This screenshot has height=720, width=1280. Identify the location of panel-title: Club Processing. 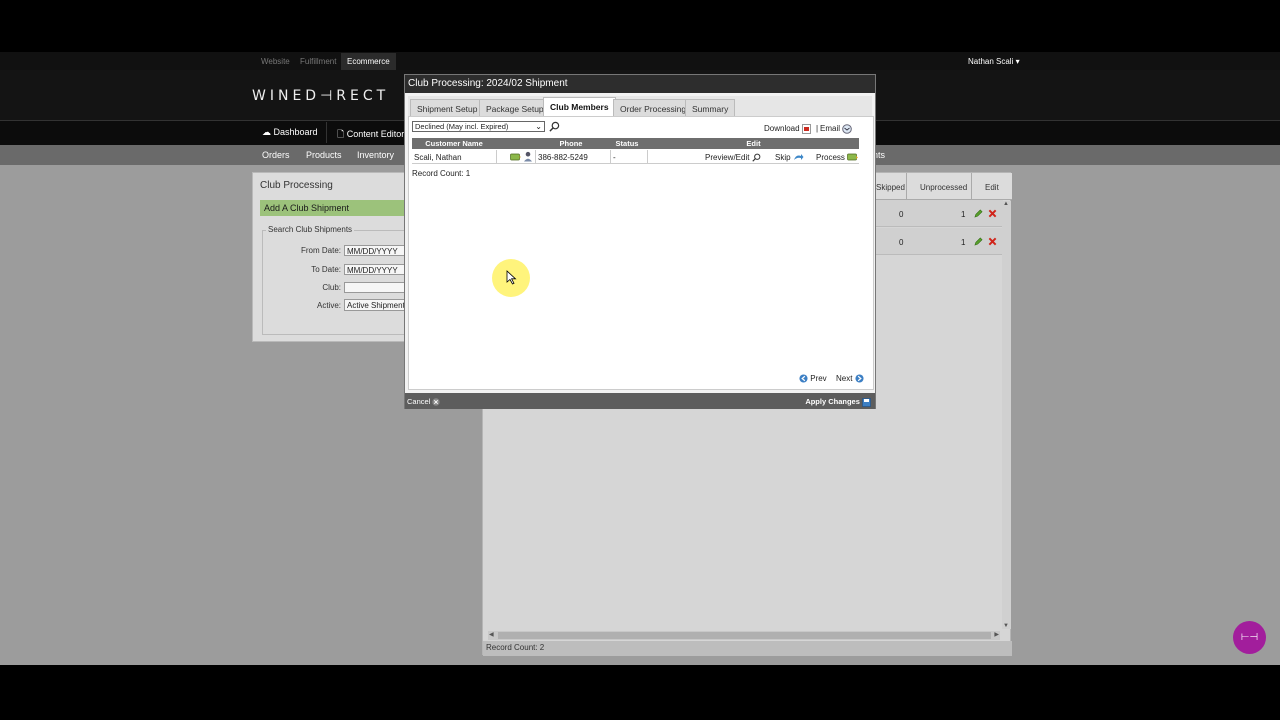
(296, 185).